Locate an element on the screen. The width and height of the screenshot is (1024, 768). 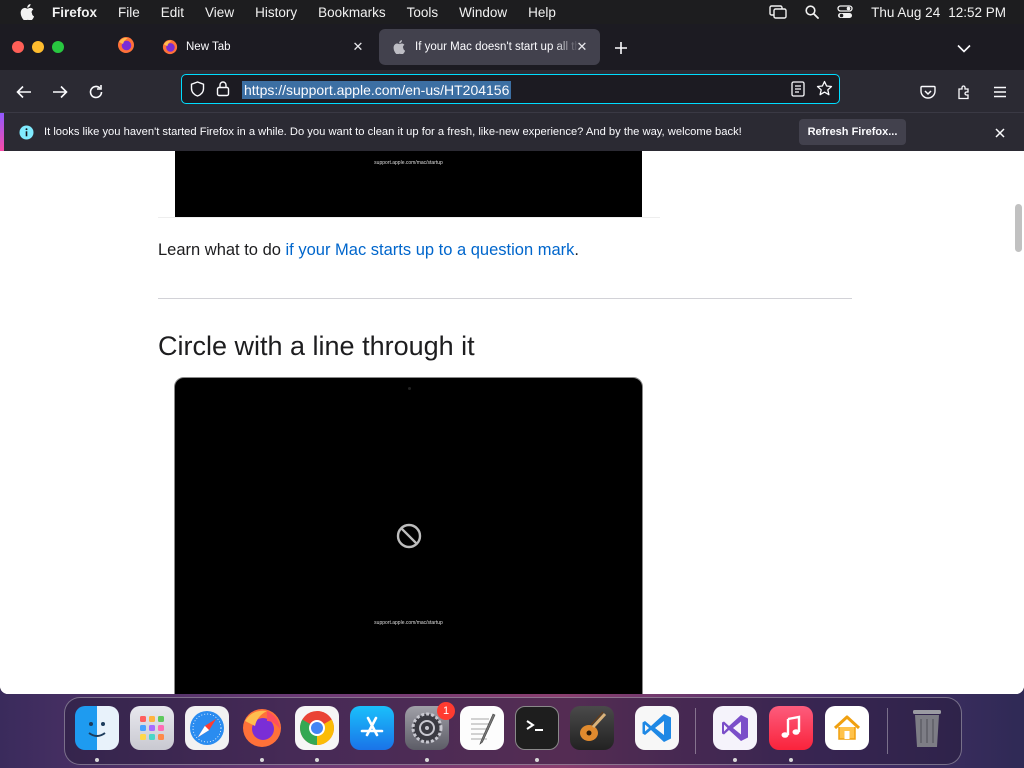
pinned-tab is located at coordinates (126, 47).